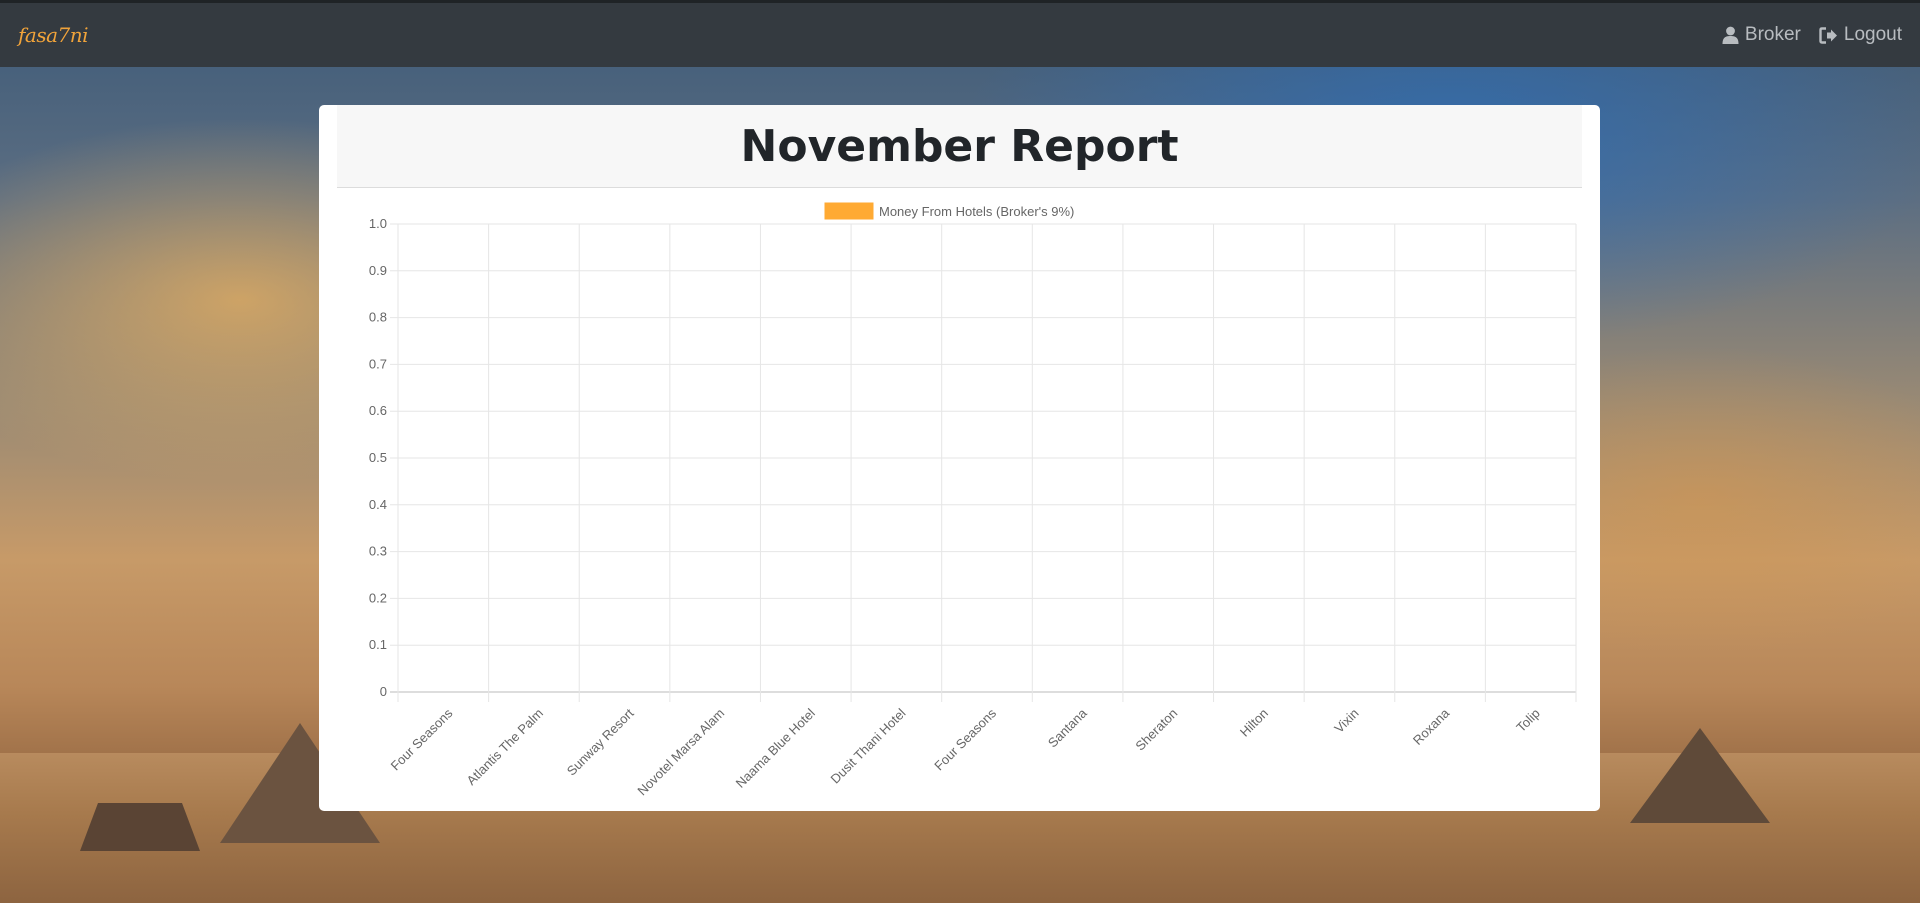  What do you see at coordinates (1772, 34) in the screenshot?
I see `broker-label: Broker` at bounding box center [1772, 34].